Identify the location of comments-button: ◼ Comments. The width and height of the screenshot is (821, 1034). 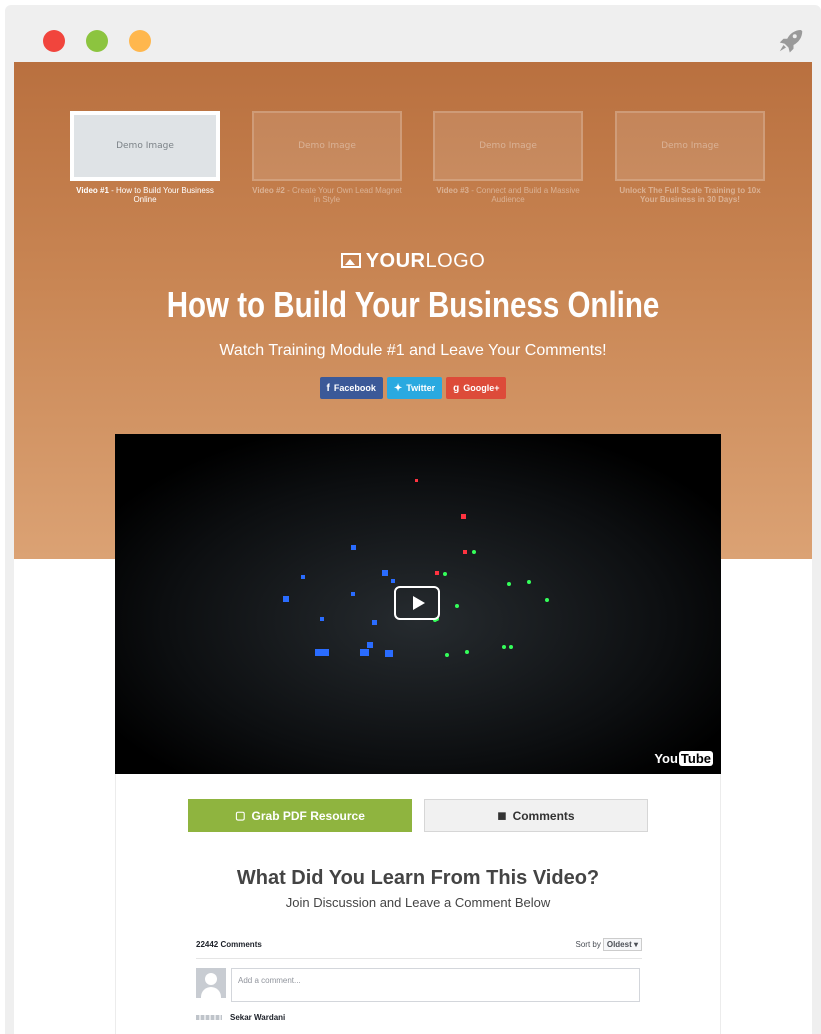
(536, 815).